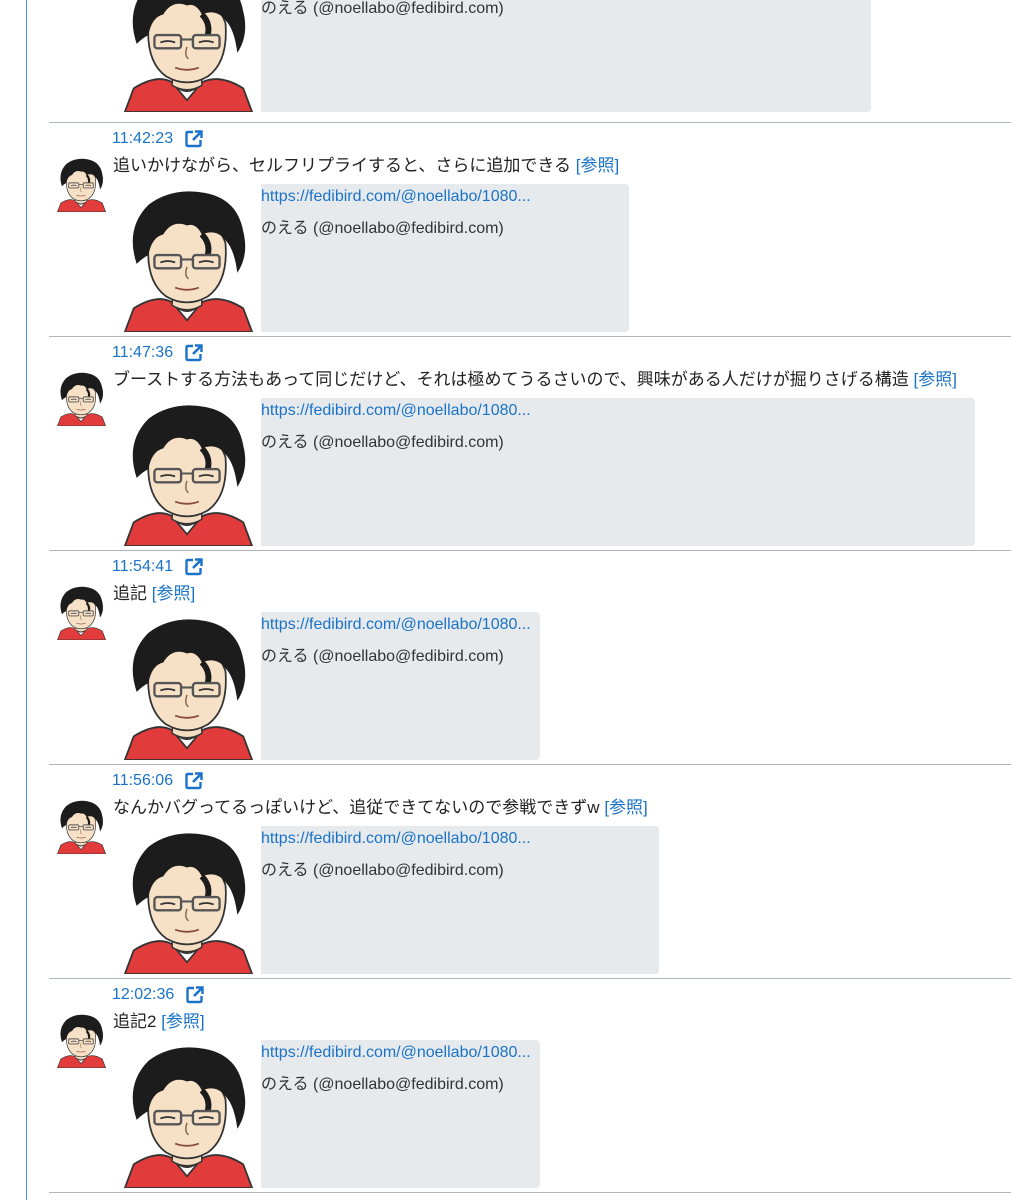  Describe the element at coordinates (142, 139) in the screenshot. I see `timestamp-link: 11:42:23` at that location.